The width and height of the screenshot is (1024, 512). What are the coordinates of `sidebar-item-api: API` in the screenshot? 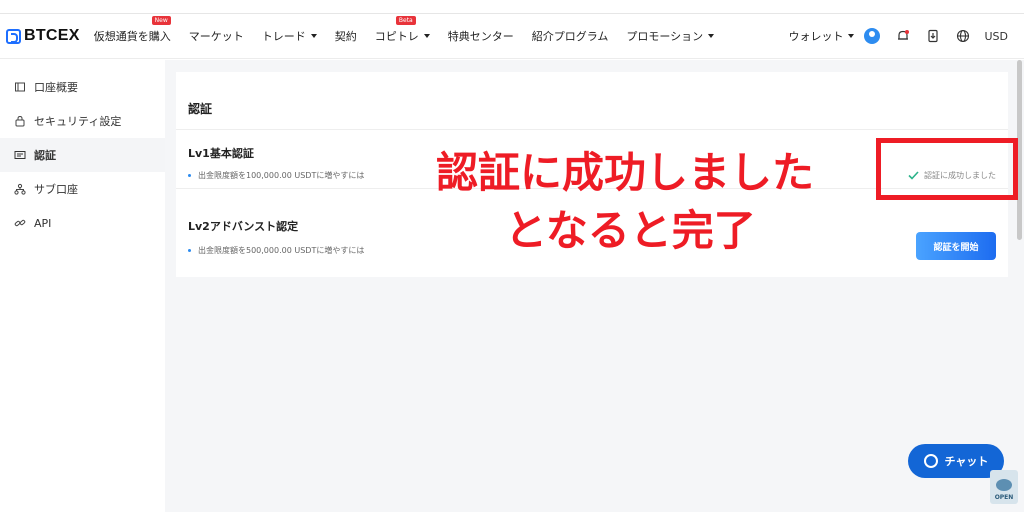 It's located at (82, 223).